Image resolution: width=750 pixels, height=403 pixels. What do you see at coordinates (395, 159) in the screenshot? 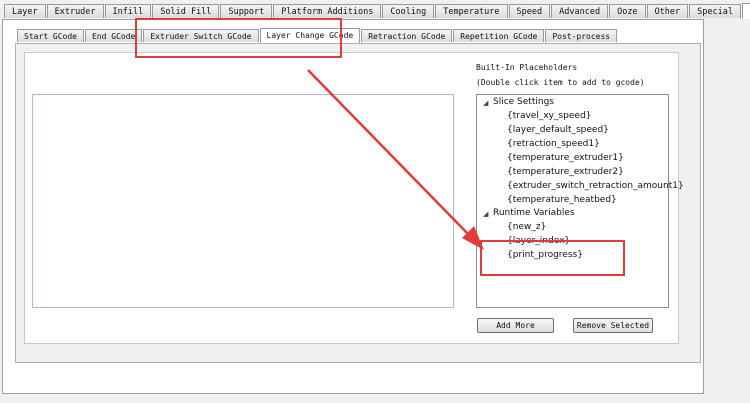
I see `annotation-arrow` at bounding box center [395, 159].